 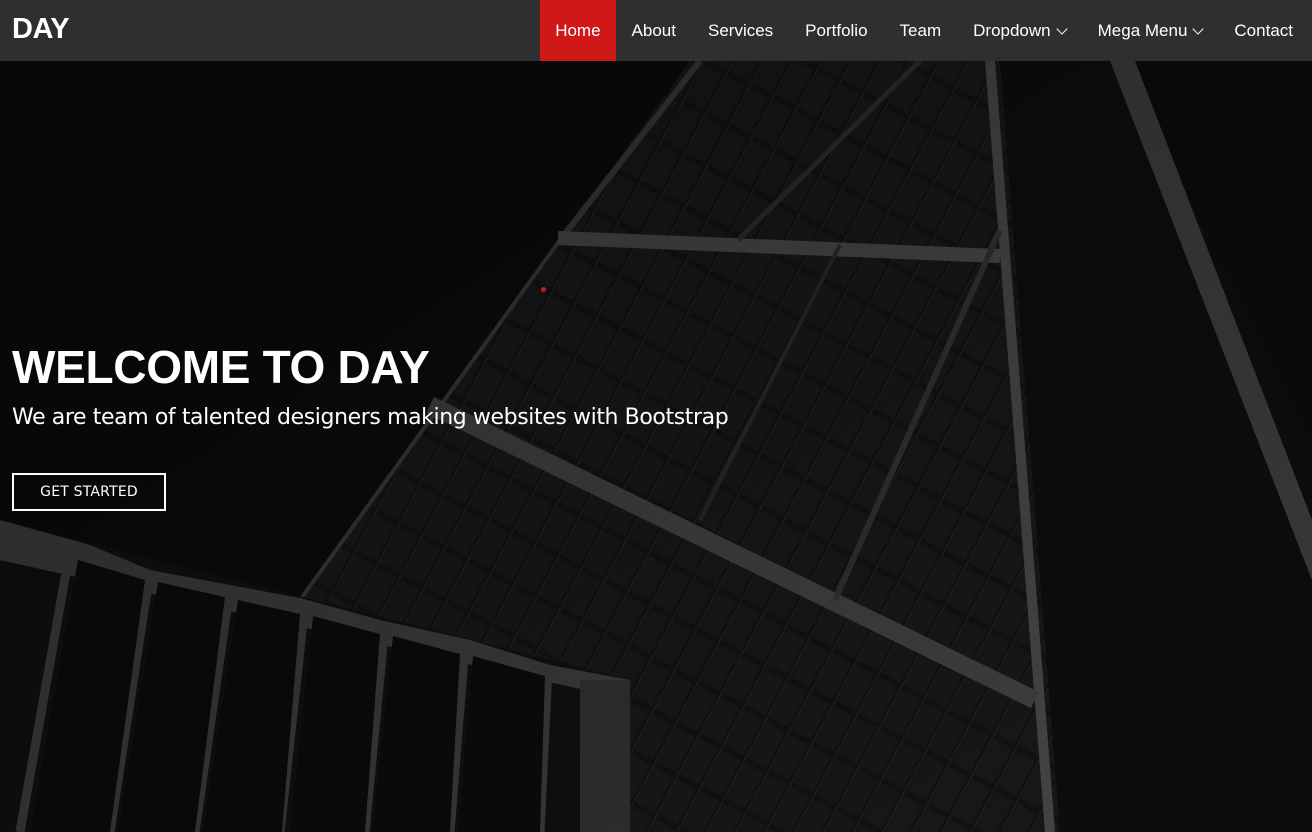 I want to click on decorative-red-dot, so click(x=543, y=289).